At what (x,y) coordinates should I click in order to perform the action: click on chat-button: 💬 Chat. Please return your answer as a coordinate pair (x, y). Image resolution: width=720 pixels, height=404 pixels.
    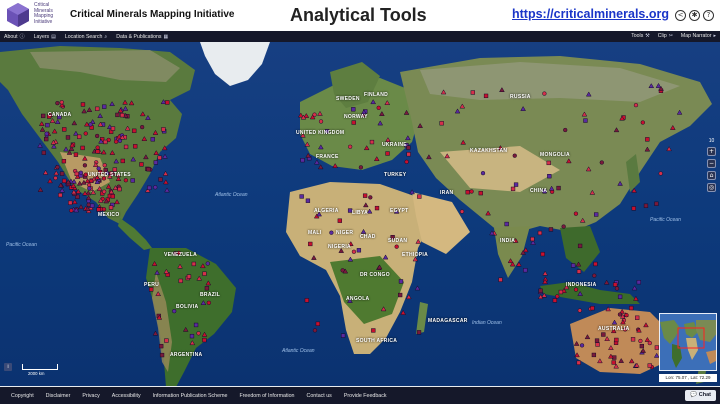
    Looking at the image, I should click on (700, 395).